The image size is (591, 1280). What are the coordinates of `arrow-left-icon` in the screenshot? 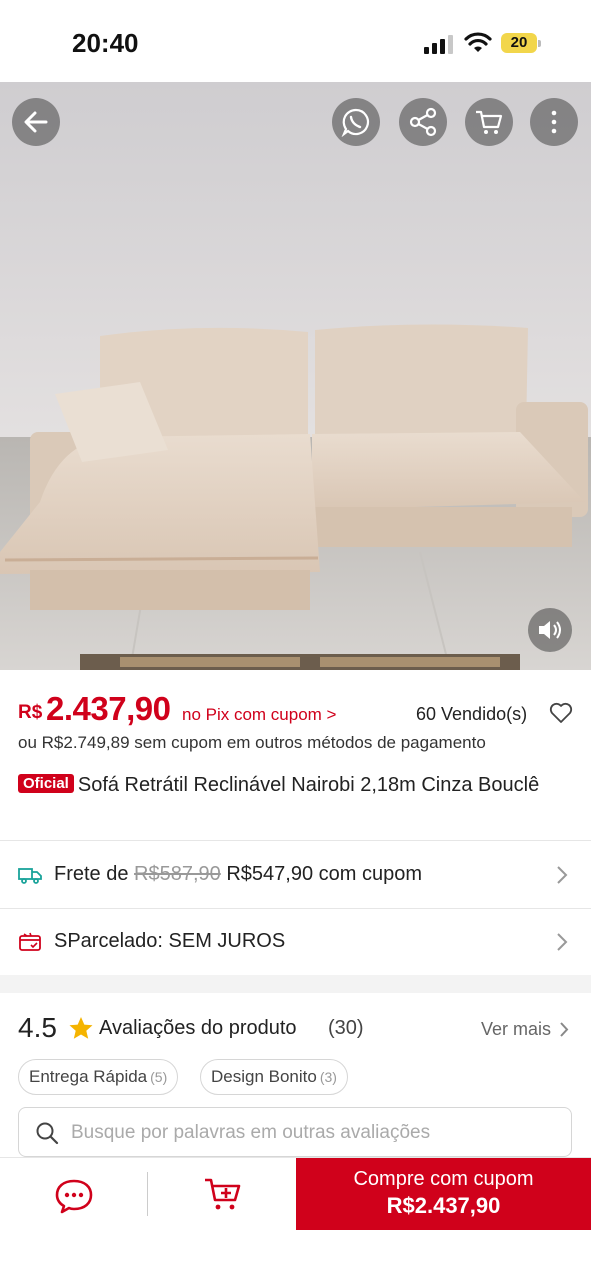 It's located at (36, 122).